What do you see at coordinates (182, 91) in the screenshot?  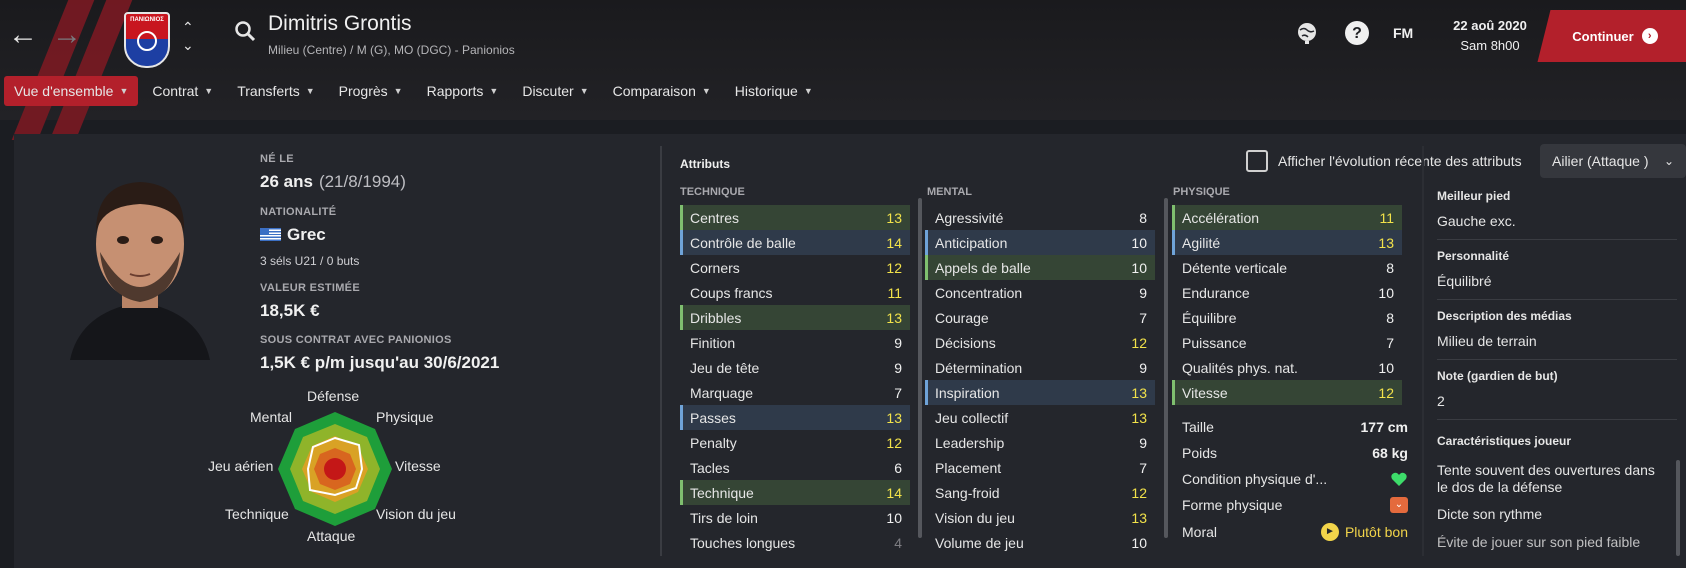 I see `tab-contract: Contrat ▼` at bounding box center [182, 91].